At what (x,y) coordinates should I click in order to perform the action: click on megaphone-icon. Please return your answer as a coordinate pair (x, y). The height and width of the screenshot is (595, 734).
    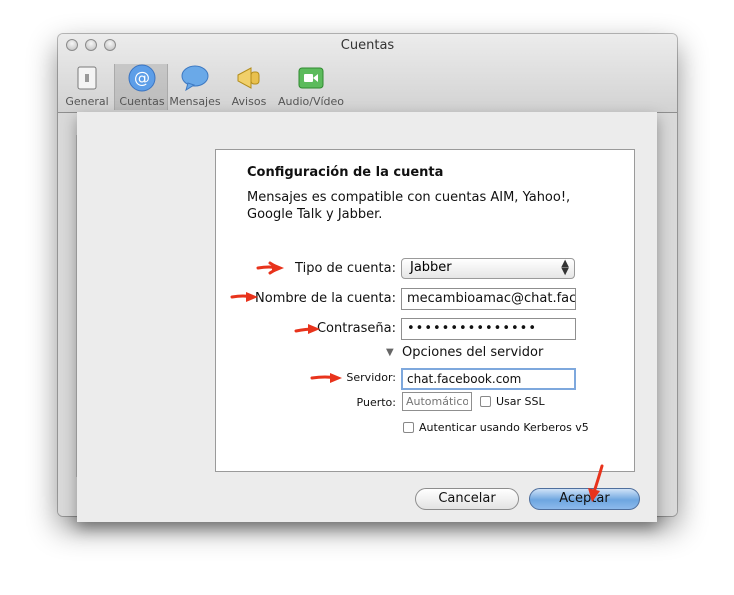
    Looking at the image, I should click on (248, 78).